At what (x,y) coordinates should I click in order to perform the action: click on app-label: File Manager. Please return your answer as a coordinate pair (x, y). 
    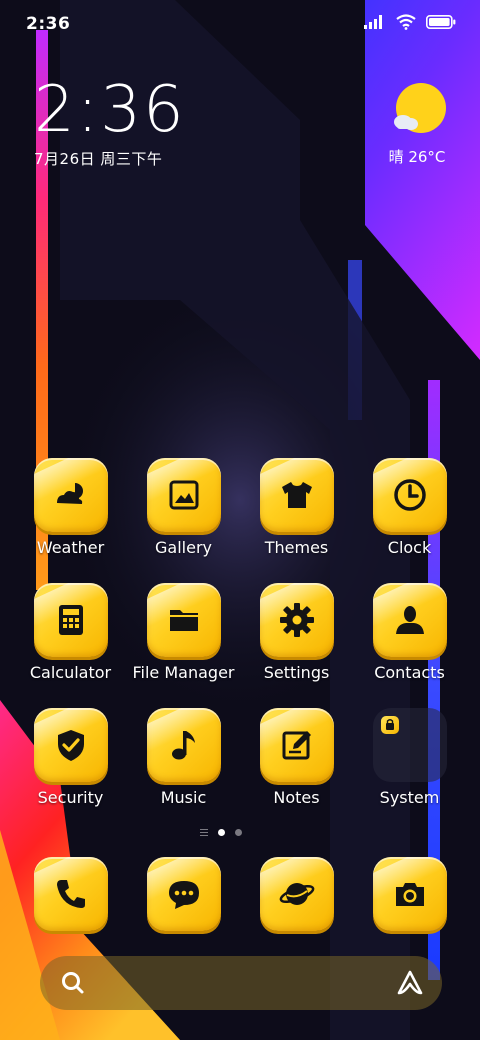
    Looking at the image, I should click on (183, 672).